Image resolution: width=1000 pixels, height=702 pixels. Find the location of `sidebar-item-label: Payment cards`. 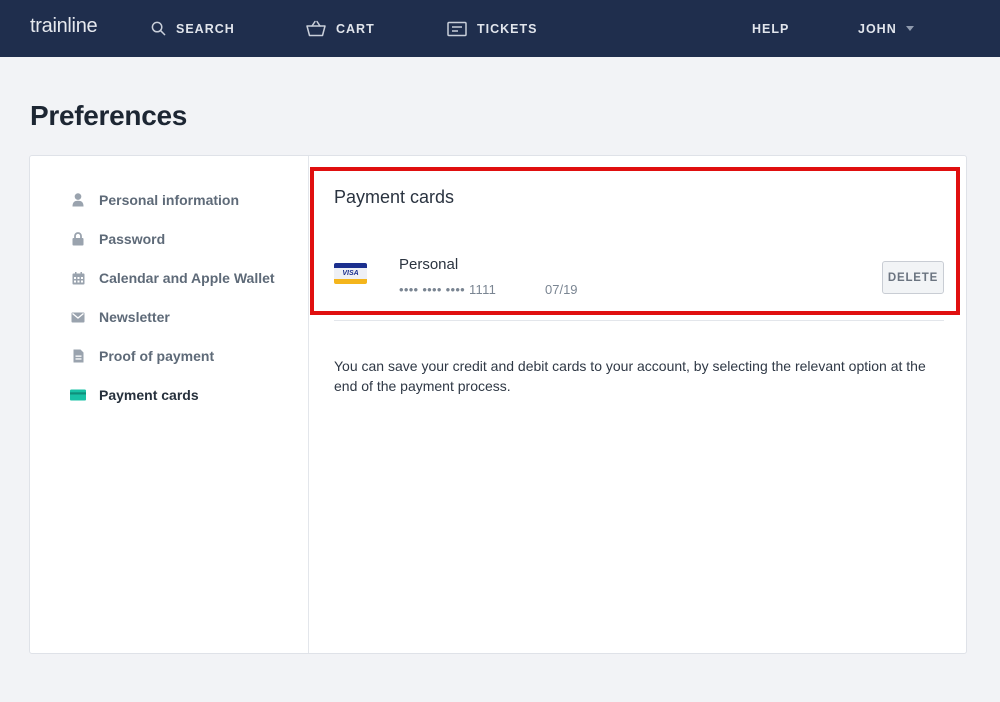

sidebar-item-label: Payment cards is located at coordinates (149, 395).